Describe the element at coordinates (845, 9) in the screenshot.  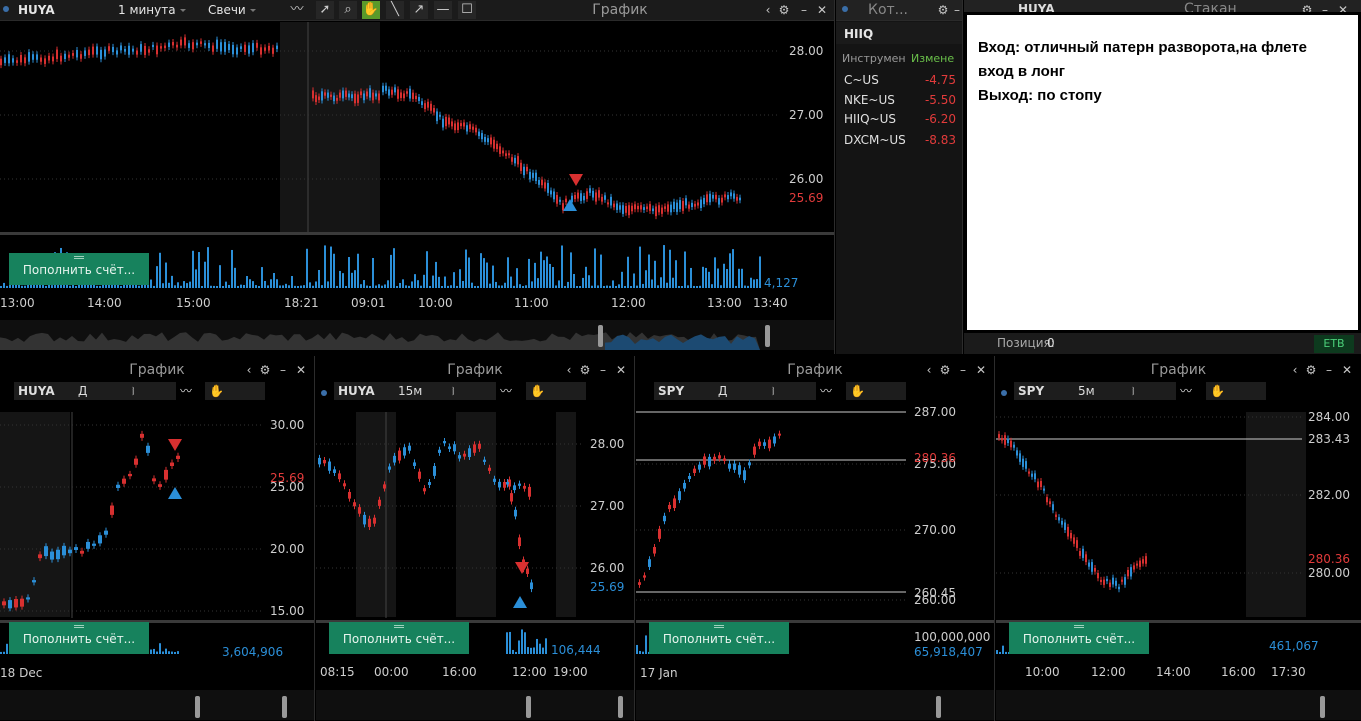
I see `link-dot-icon` at that location.